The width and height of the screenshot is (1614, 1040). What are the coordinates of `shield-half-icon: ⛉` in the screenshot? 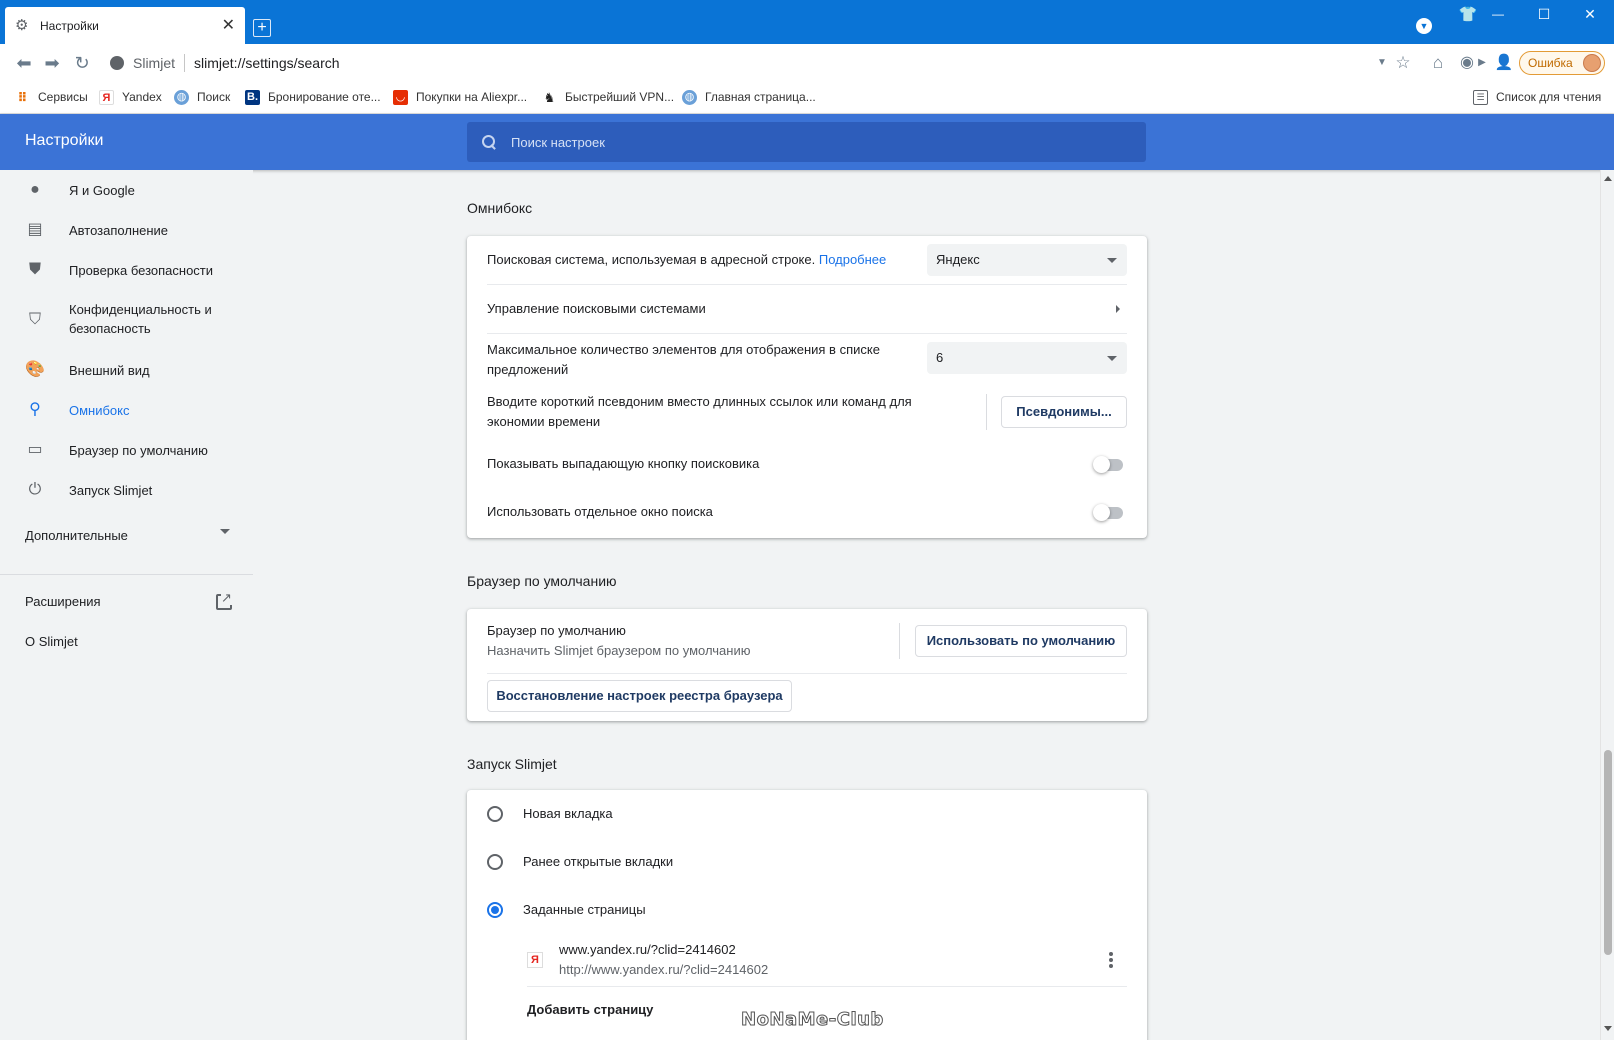 It's located at (34, 319).